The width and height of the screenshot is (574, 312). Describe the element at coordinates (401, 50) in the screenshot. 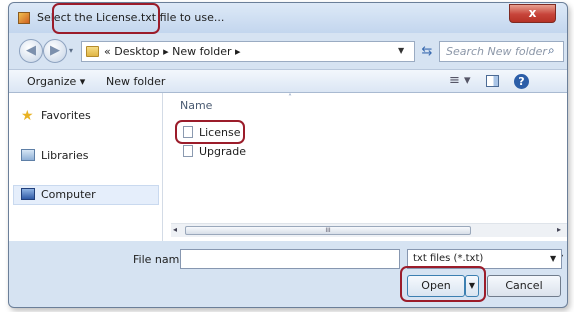

I see `address-dropdown-icon: ▼` at that location.